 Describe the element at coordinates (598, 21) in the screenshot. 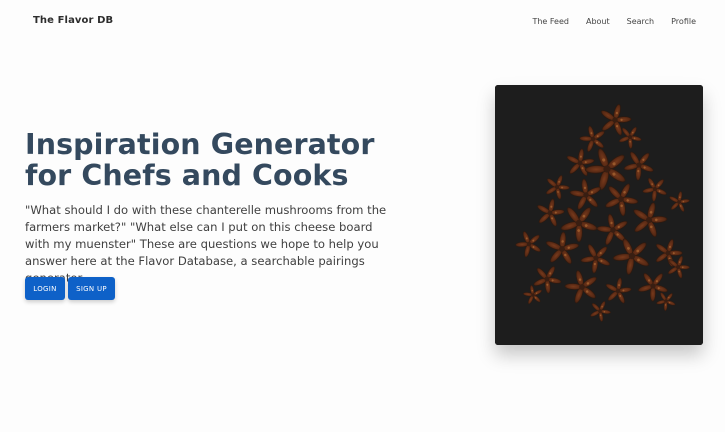

I see `nav-link-about: About` at that location.